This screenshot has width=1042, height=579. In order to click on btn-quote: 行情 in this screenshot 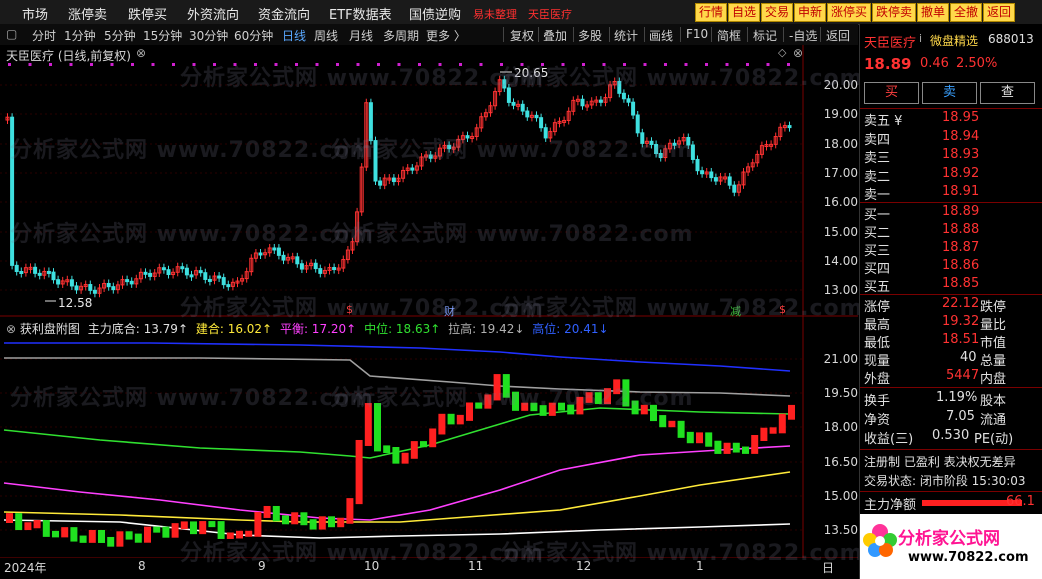, I will do `click(711, 12)`.